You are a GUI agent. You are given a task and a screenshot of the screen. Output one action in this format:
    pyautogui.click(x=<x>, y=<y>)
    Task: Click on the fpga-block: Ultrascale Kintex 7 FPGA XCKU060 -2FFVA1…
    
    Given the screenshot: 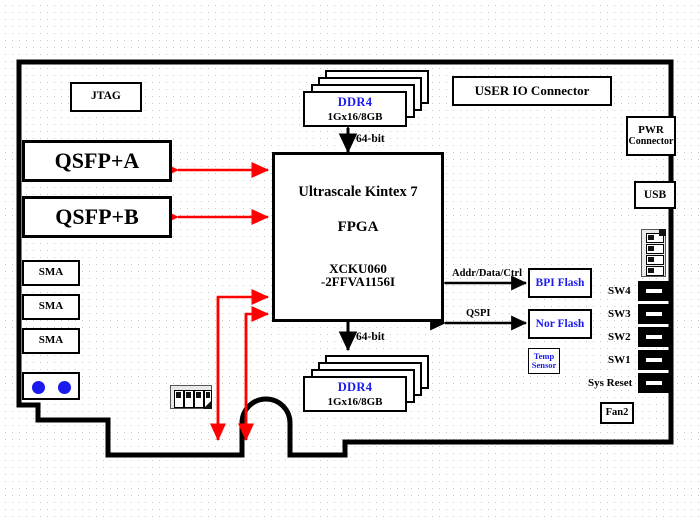 What is the action you would take?
    pyautogui.click(x=358, y=237)
    